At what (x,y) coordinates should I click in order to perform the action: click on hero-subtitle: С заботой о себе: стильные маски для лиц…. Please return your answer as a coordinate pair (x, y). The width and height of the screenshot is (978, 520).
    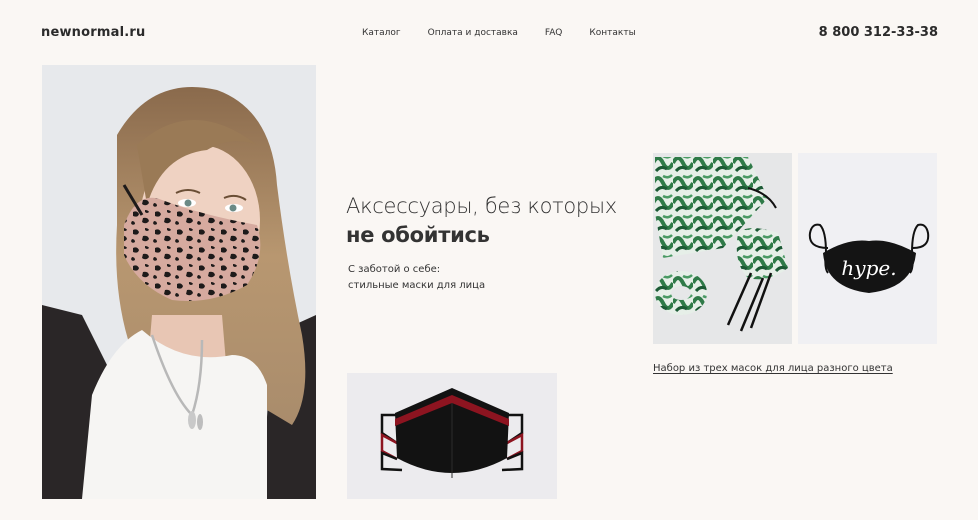
    Looking at the image, I should click on (416, 278).